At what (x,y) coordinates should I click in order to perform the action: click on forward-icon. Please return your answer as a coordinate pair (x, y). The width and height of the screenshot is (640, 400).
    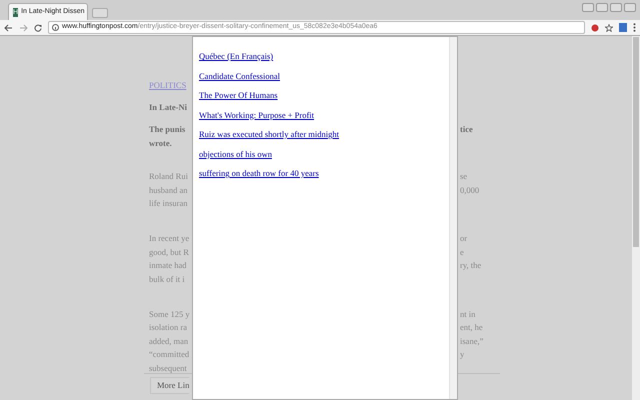
    Looking at the image, I should click on (23, 28).